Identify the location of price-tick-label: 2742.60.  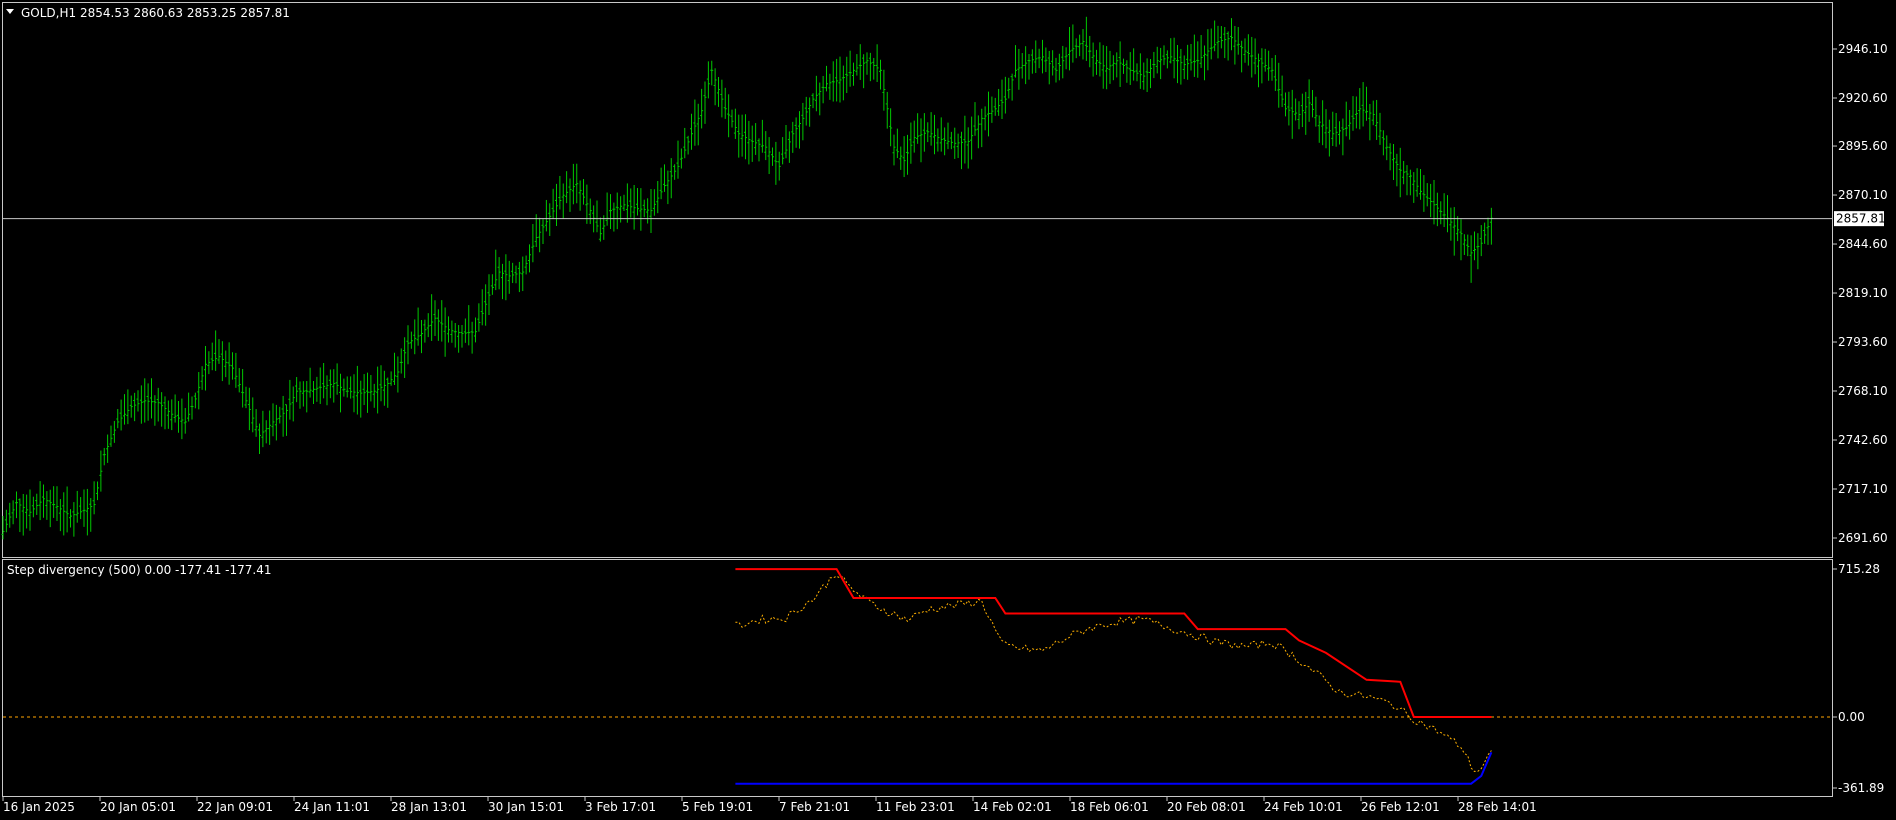
(1863, 440).